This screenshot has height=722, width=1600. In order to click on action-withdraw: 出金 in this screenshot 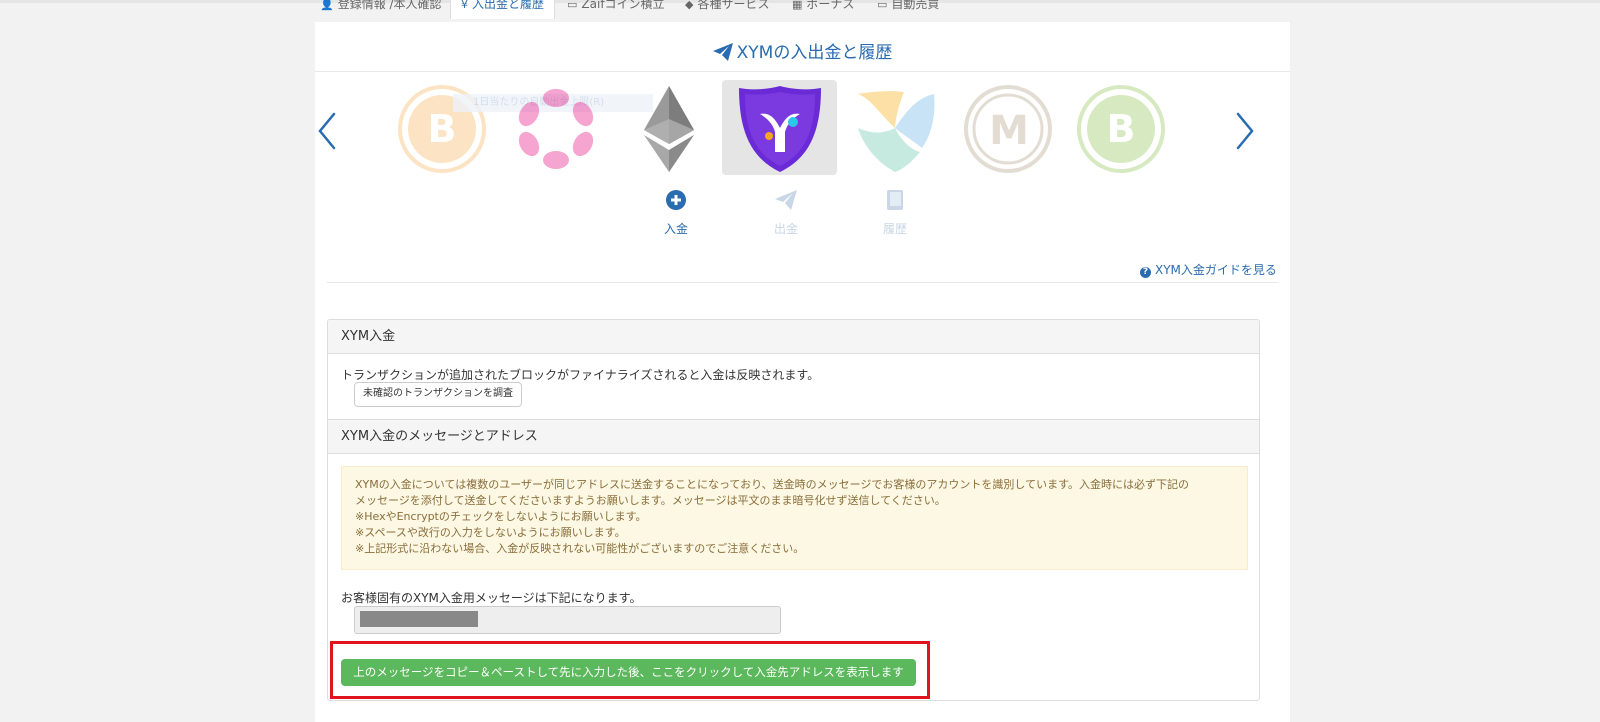, I will do `click(786, 212)`.